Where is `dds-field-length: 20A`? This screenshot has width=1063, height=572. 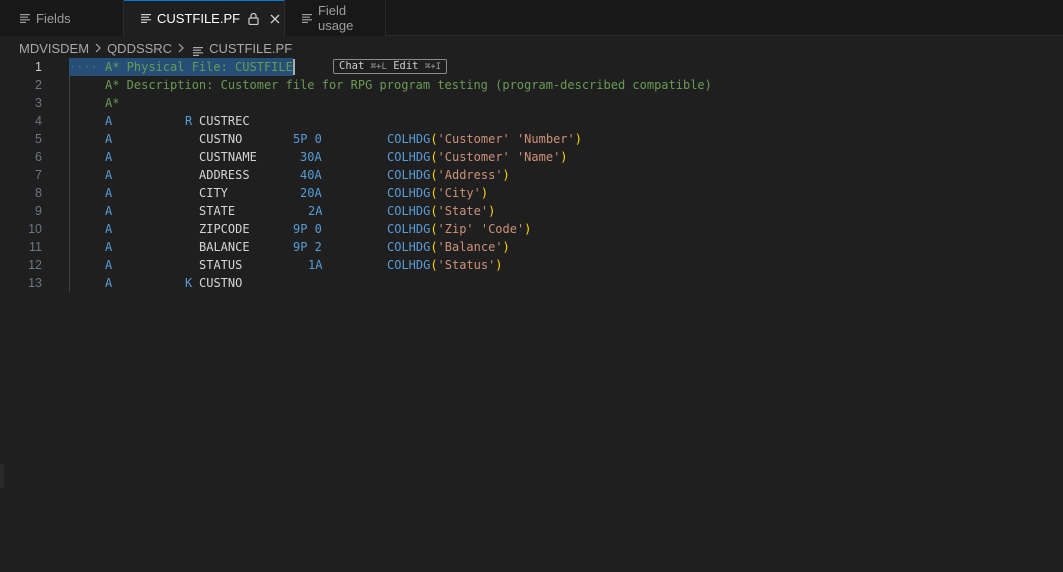
dds-field-length: 20A is located at coordinates (311, 193).